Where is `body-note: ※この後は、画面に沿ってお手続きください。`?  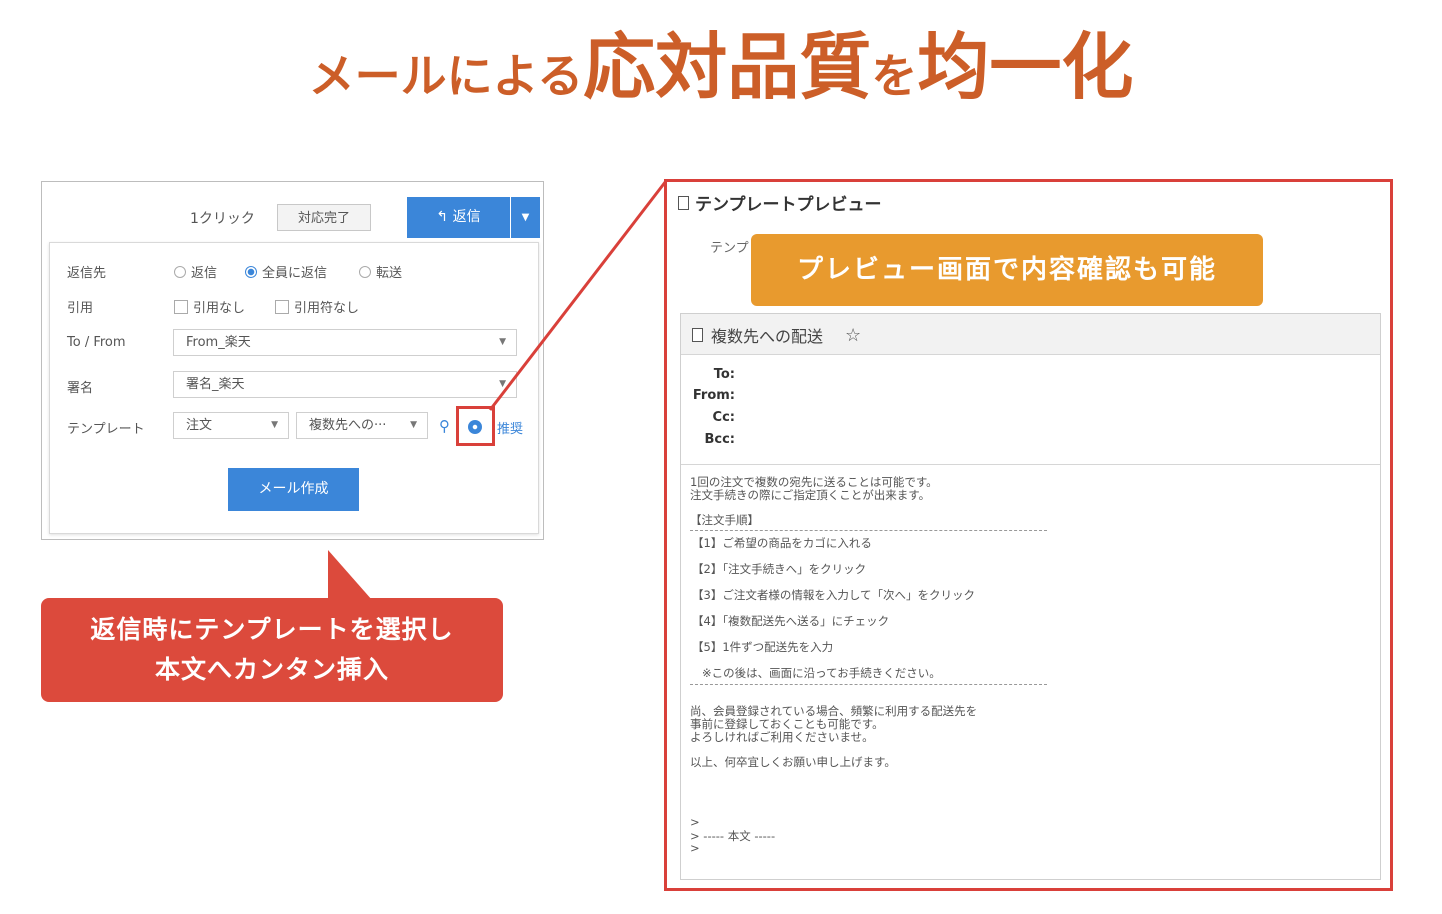 body-note: ※この後は、画面に沿ってお手続きください。 is located at coordinates (821, 673).